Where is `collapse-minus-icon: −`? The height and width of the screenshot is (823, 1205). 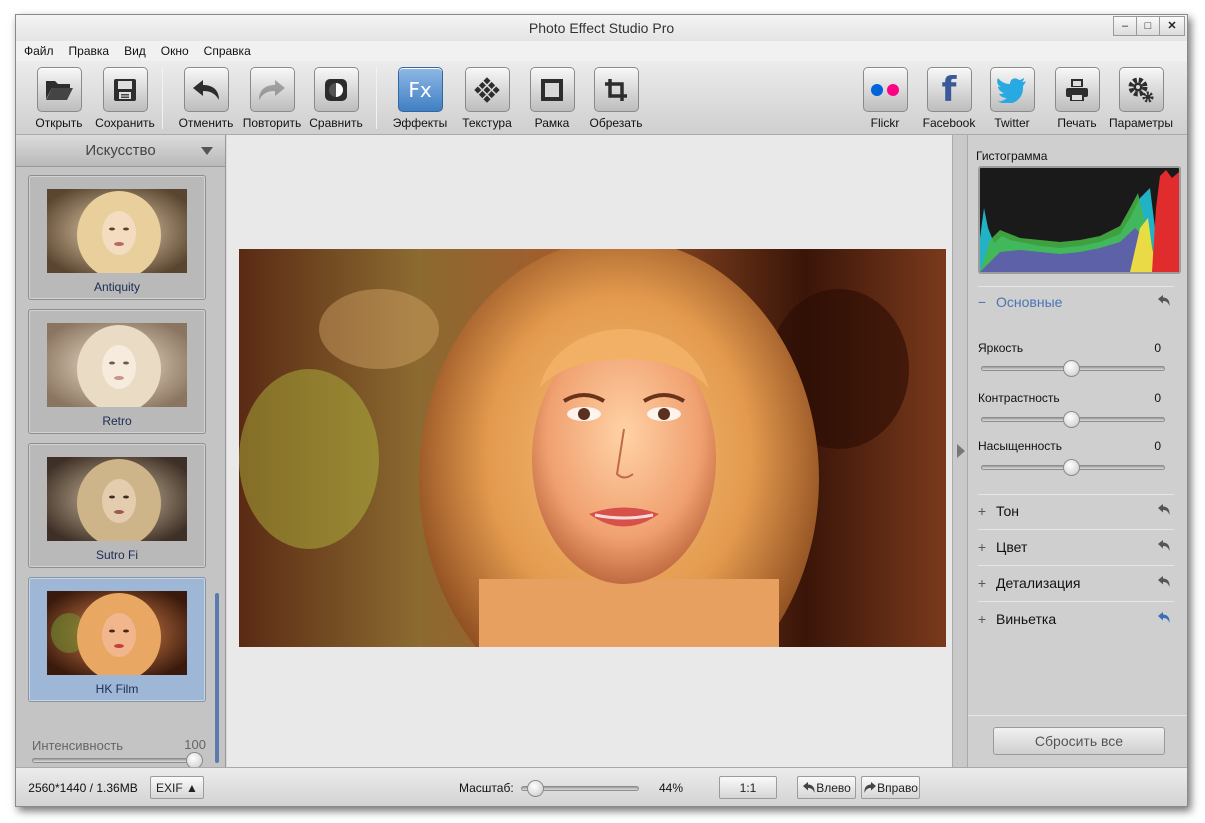
collapse-minus-icon: − is located at coordinates (982, 302).